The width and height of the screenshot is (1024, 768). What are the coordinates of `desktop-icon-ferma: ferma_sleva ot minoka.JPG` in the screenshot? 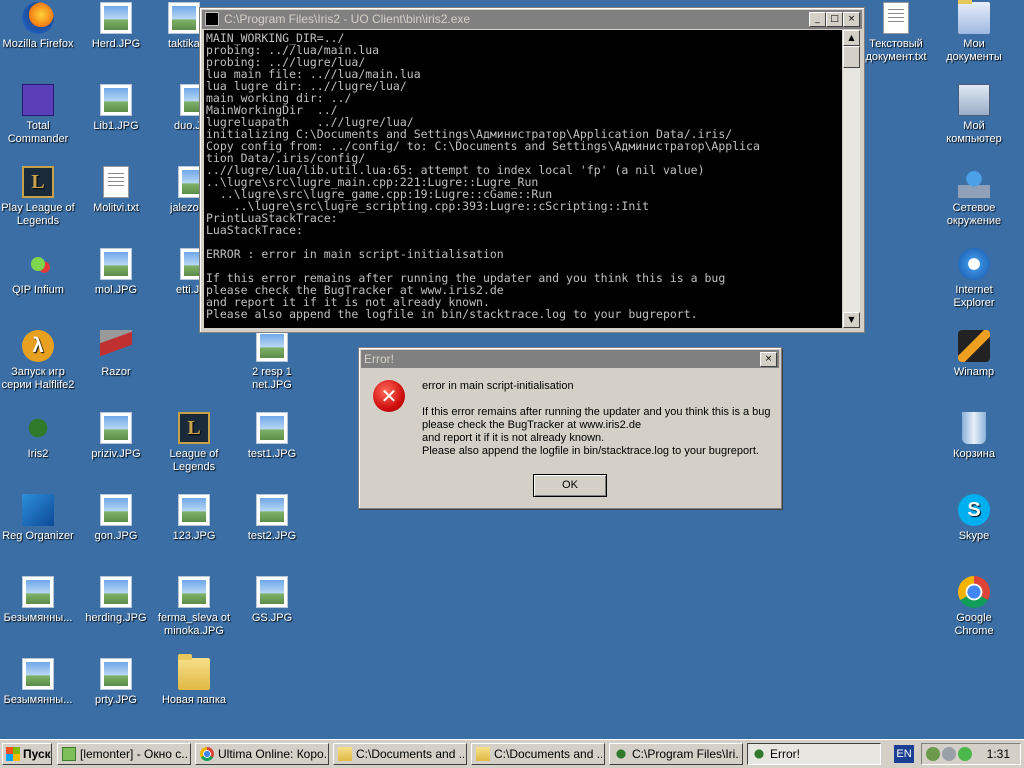 It's located at (194, 607).